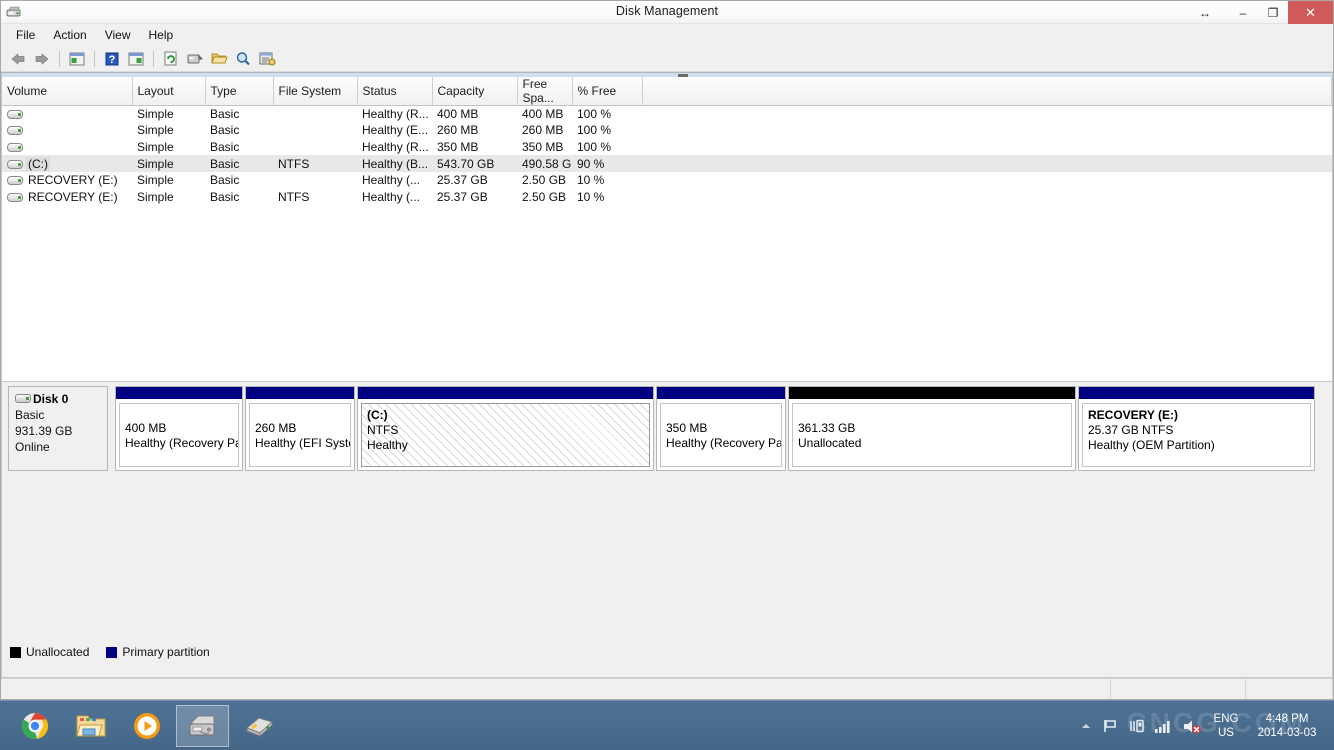 Image resolution: width=1334 pixels, height=750 pixels. Describe the element at coordinates (1205, 12) in the screenshot. I see `resize-button: ↔` at that location.